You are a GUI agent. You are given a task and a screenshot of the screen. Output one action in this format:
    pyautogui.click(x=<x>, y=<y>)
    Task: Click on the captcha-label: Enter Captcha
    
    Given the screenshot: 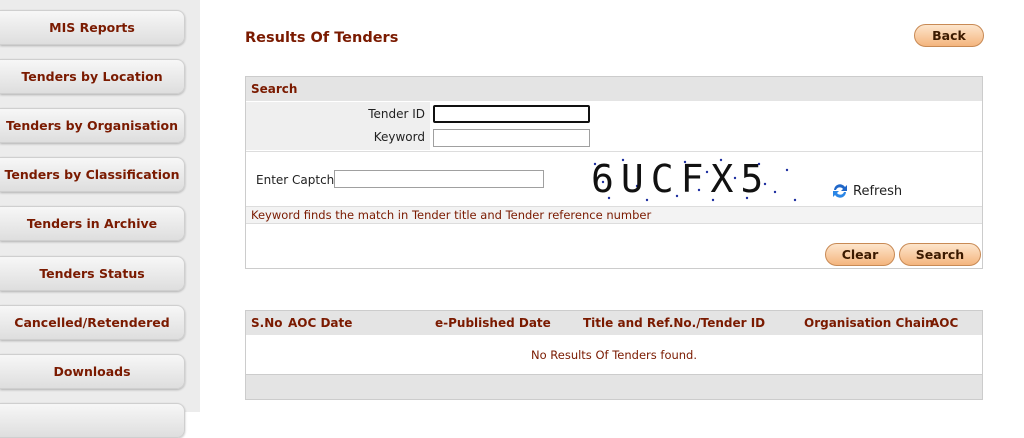 What is the action you would take?
    pyautogui.click(x=299, y=180)
    